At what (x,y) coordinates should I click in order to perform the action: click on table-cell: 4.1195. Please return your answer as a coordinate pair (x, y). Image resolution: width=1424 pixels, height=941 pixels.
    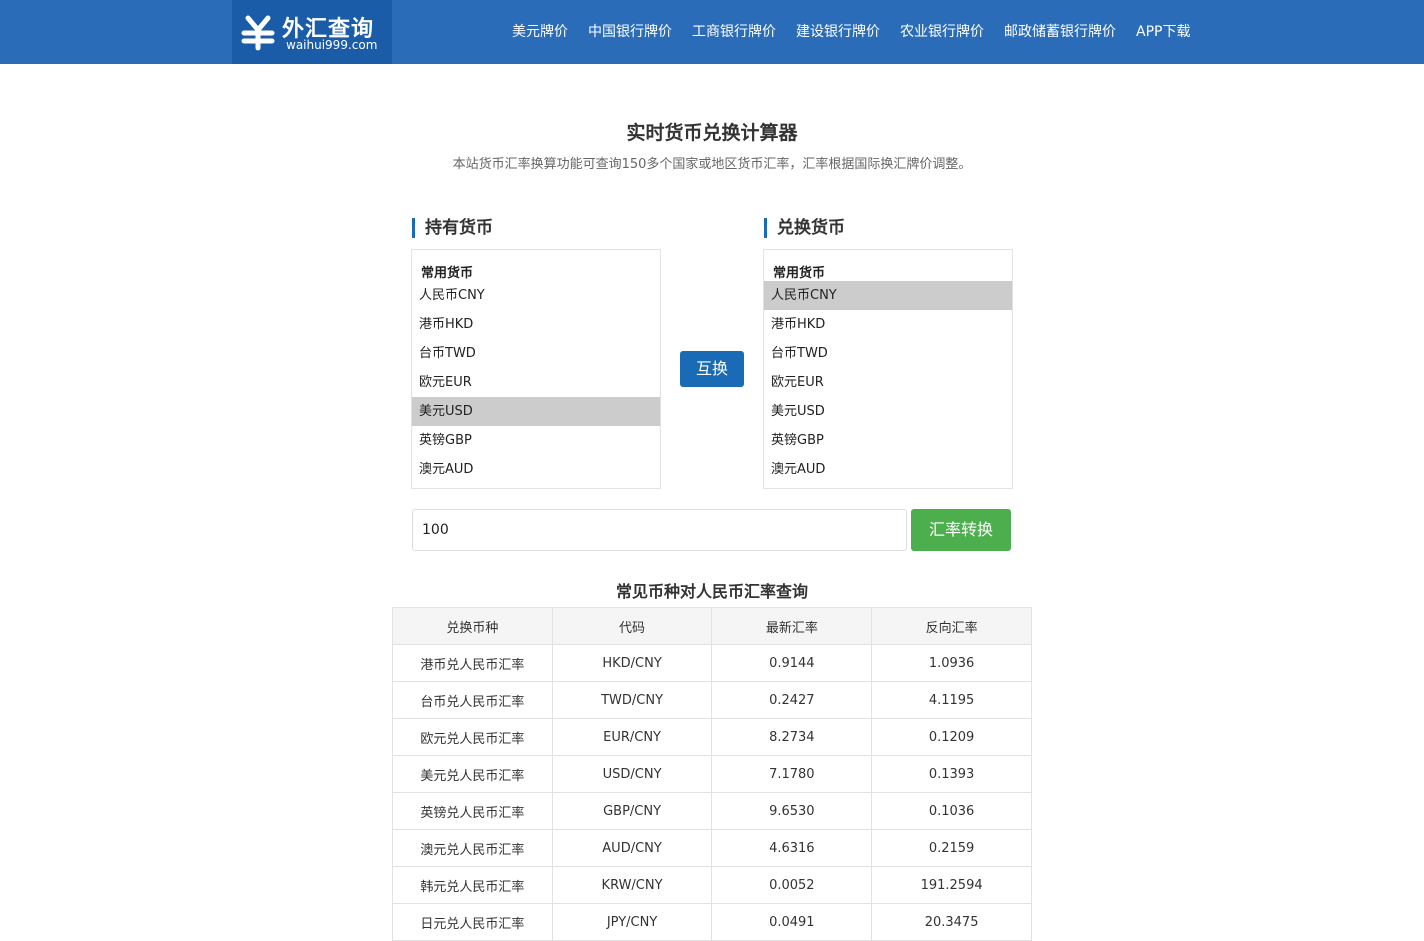
    Looking at the image, I should click on (951, 700).